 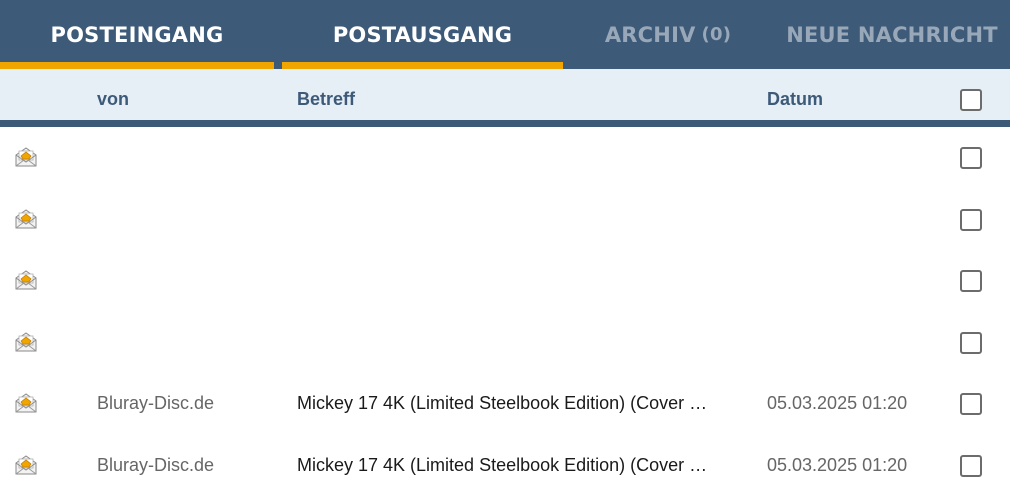 I want to click on tab-posteingang-label: POSTEINGANG, so click(x=137, y=34).